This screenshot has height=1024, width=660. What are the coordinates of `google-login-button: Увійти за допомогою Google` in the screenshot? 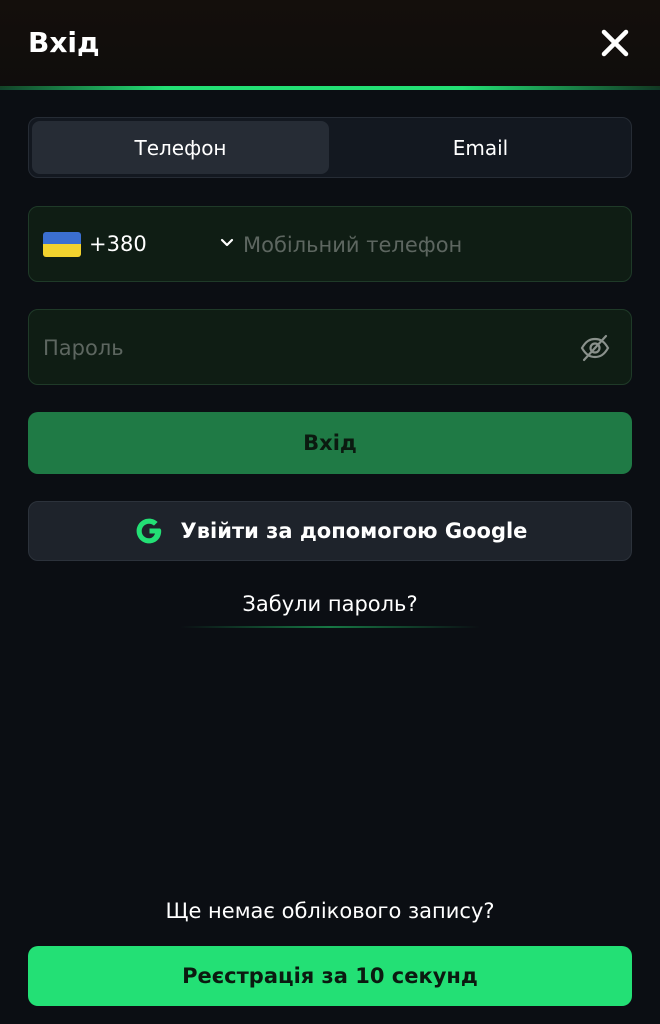 It's located at (330, 531).